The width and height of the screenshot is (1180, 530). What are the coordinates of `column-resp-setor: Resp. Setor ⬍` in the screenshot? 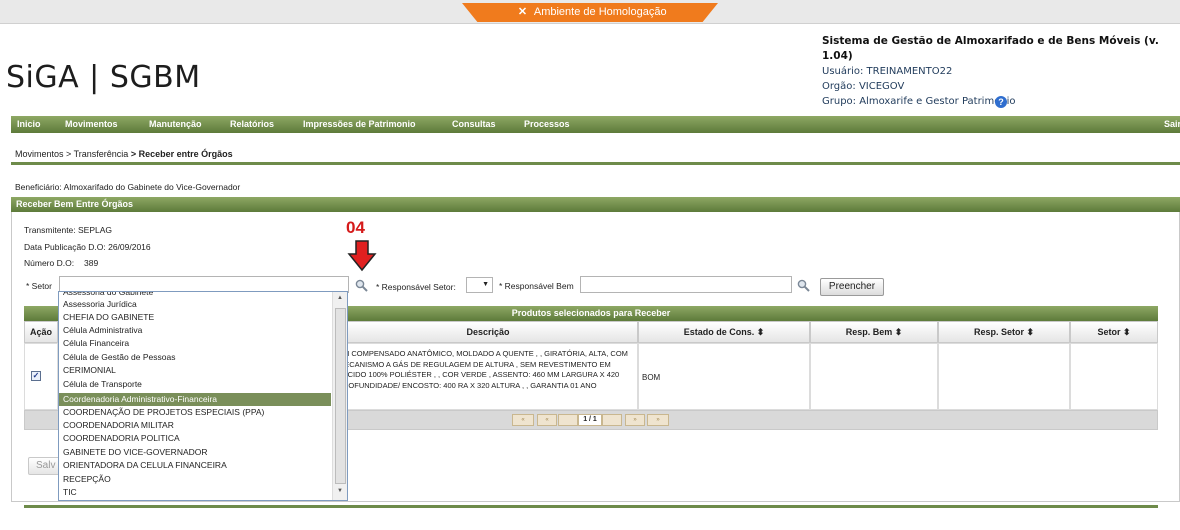 It's located at (1004, 332).